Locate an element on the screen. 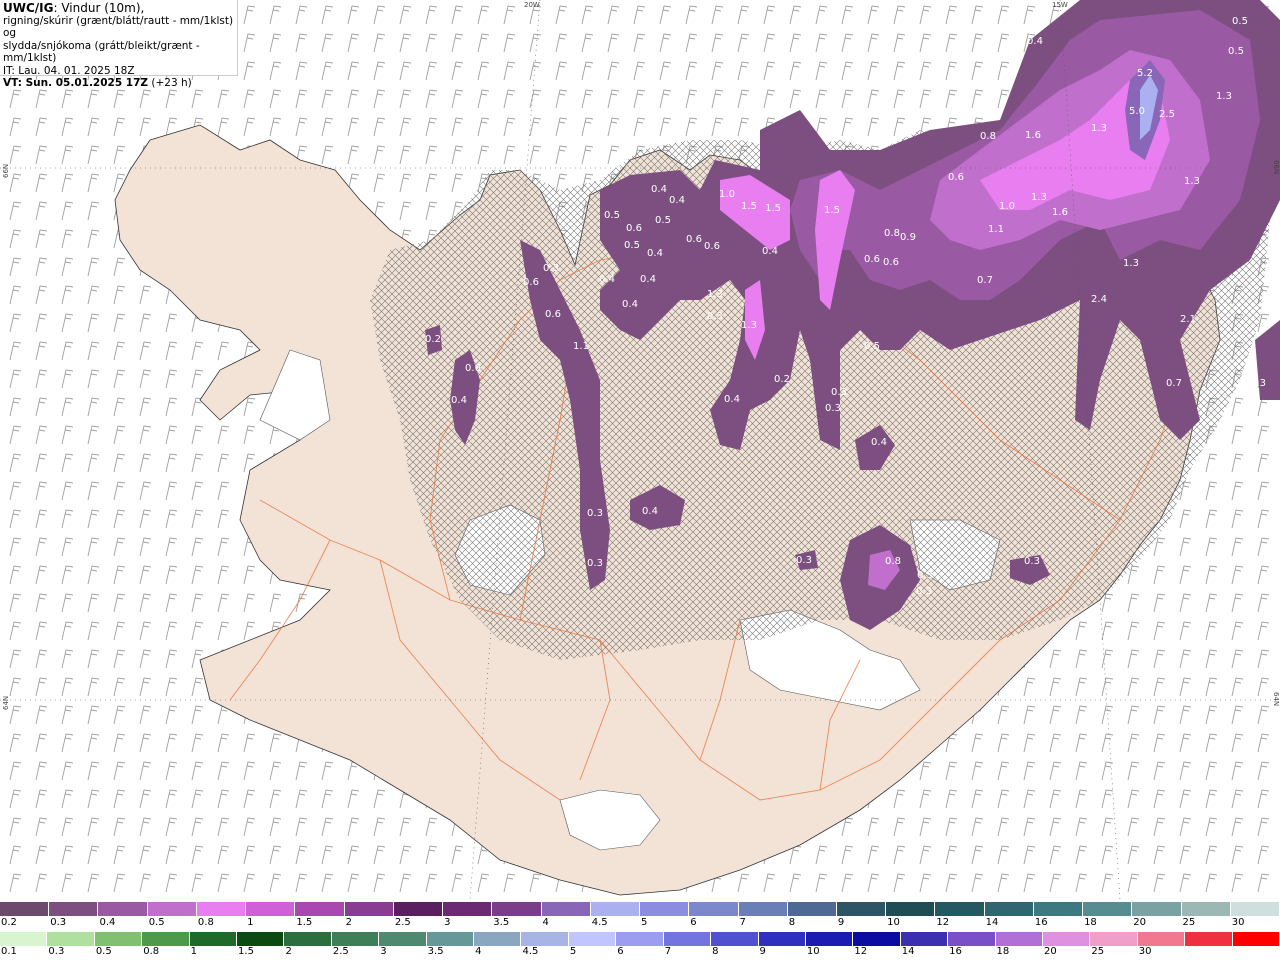  legend-label: 1.5 is located at coordinates (246, 951).